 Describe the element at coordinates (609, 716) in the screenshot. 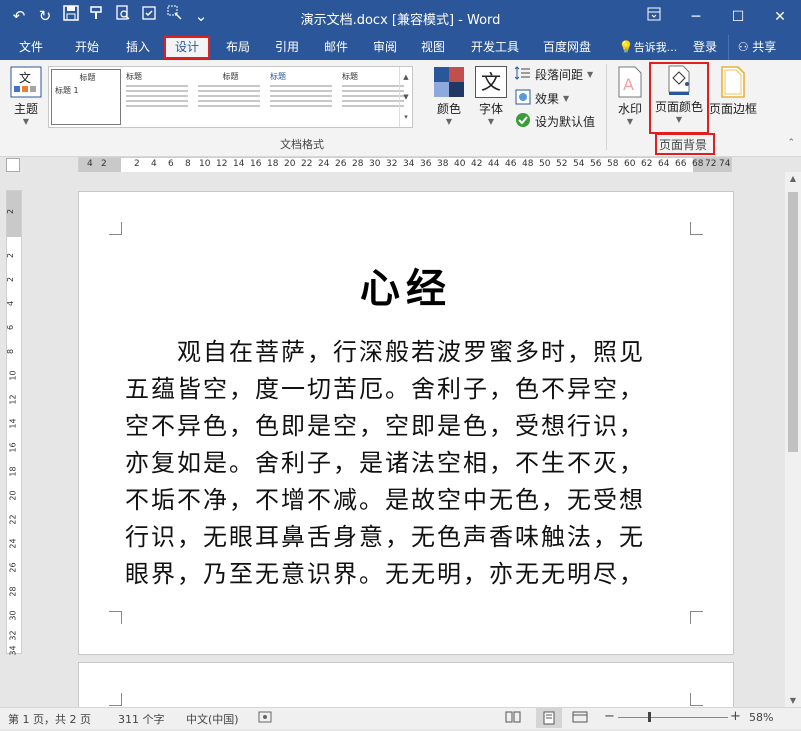

I see `zoom-out-button: −` at that location.